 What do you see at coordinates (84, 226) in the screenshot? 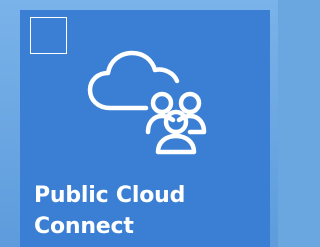
I see `tile-label-line2: Connect` at bounding box center [84, 226].